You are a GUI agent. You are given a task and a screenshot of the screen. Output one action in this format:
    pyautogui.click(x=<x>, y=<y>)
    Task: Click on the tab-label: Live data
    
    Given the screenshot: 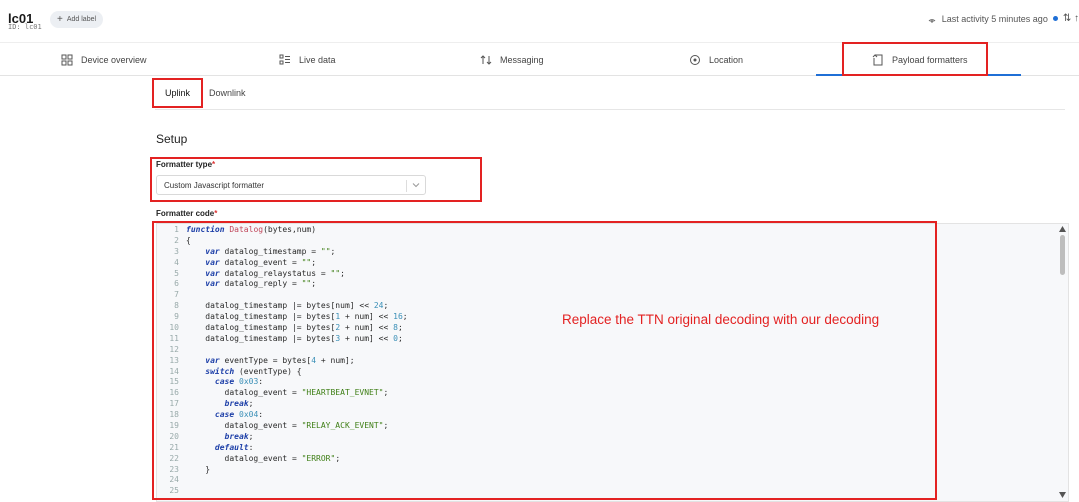 What is the action you would take?
    pyautogui.click(x=317, y=59)
    